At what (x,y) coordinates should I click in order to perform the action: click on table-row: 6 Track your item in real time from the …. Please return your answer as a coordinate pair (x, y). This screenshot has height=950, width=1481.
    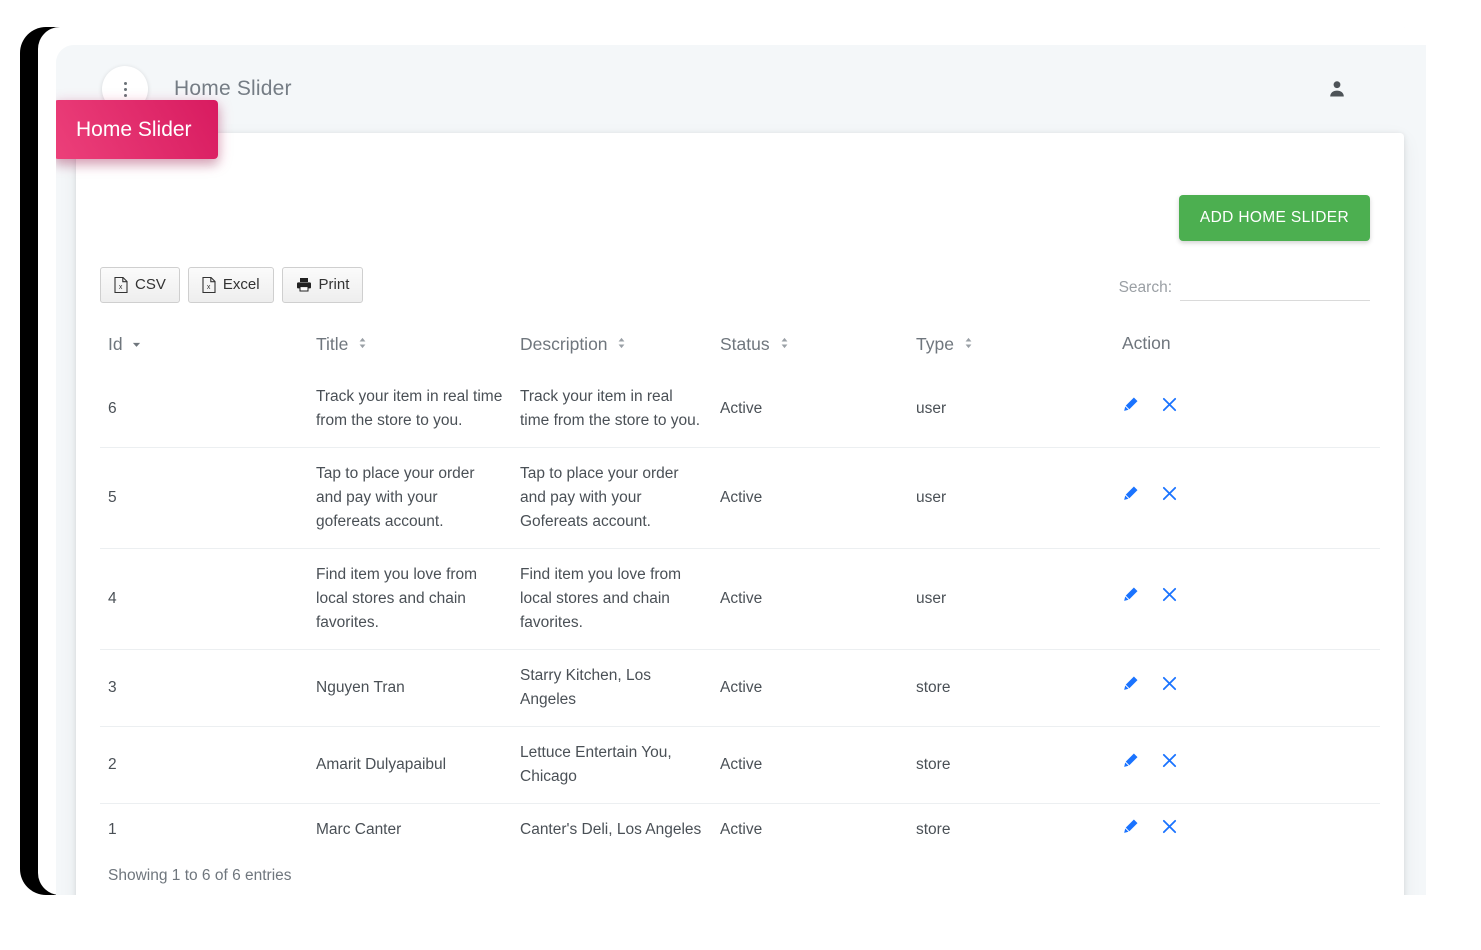
    Looking at the image, I should click on (740, 409).